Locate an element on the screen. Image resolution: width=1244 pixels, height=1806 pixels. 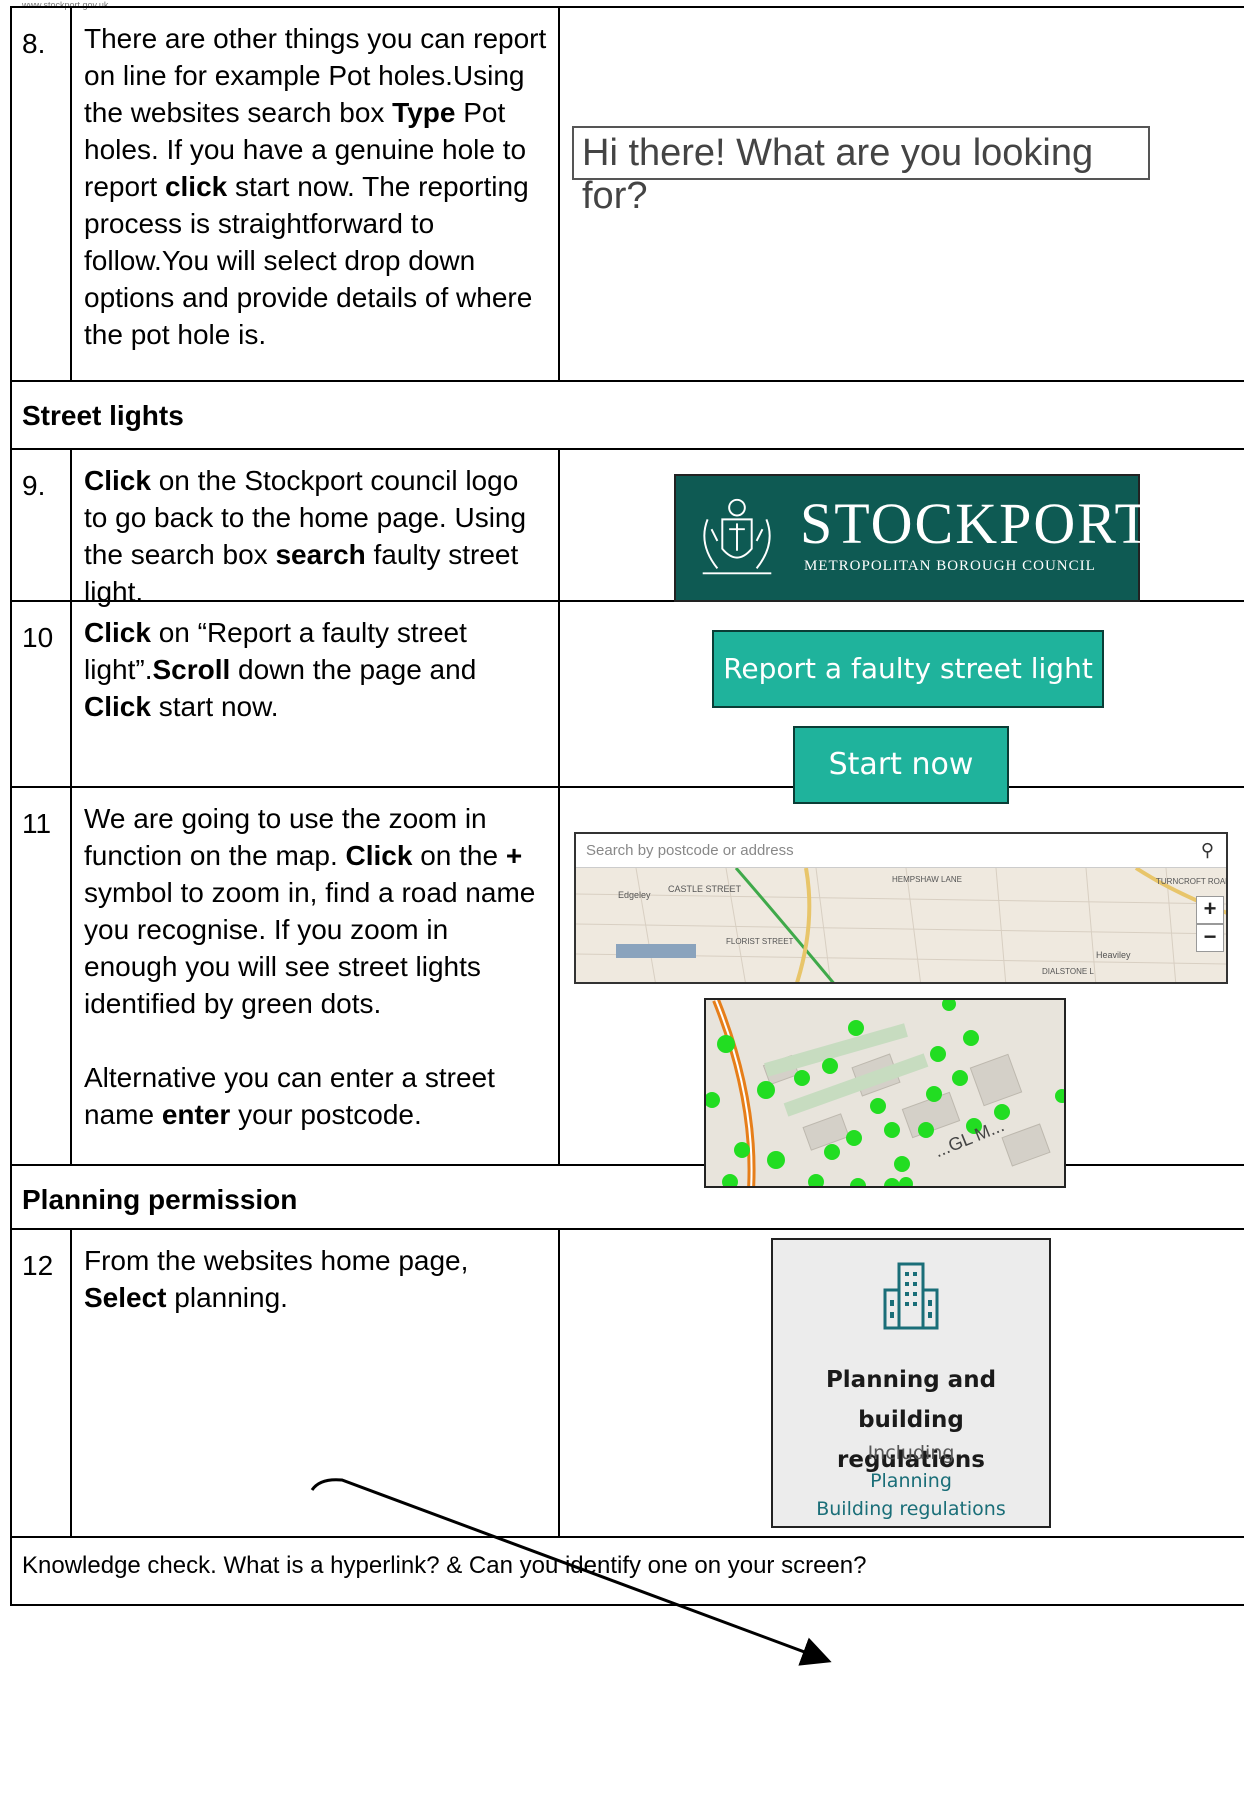
section-title: Street lights is located at coordinates (103, 415).